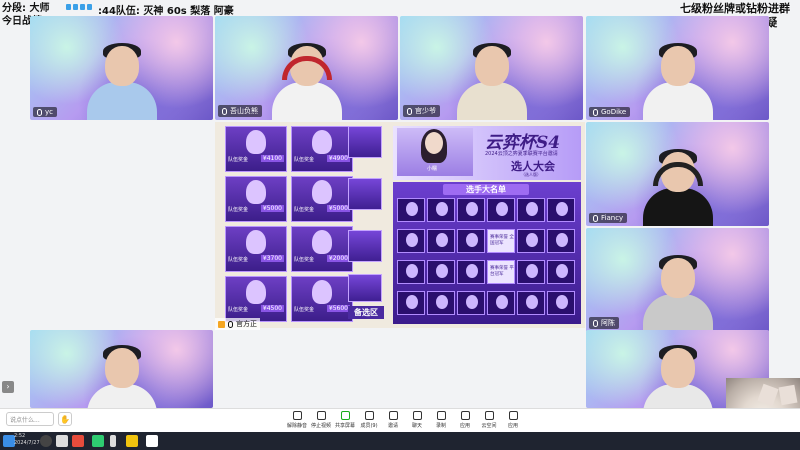 The image size is (800, 450). I want to click on roster-honor: 赛事荣誉 全国冠军, so click(502, 240).